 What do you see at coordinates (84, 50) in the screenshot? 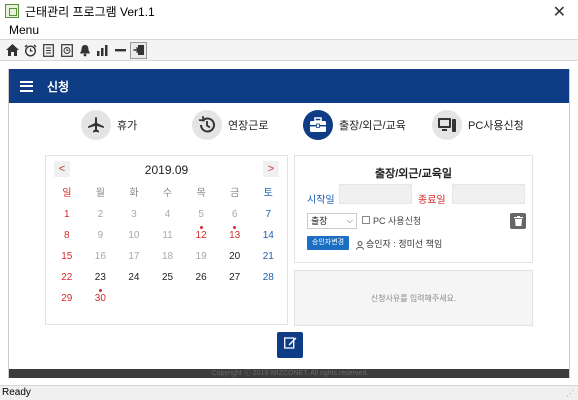
I see `bell-icon` at bounding box center [84, 50].